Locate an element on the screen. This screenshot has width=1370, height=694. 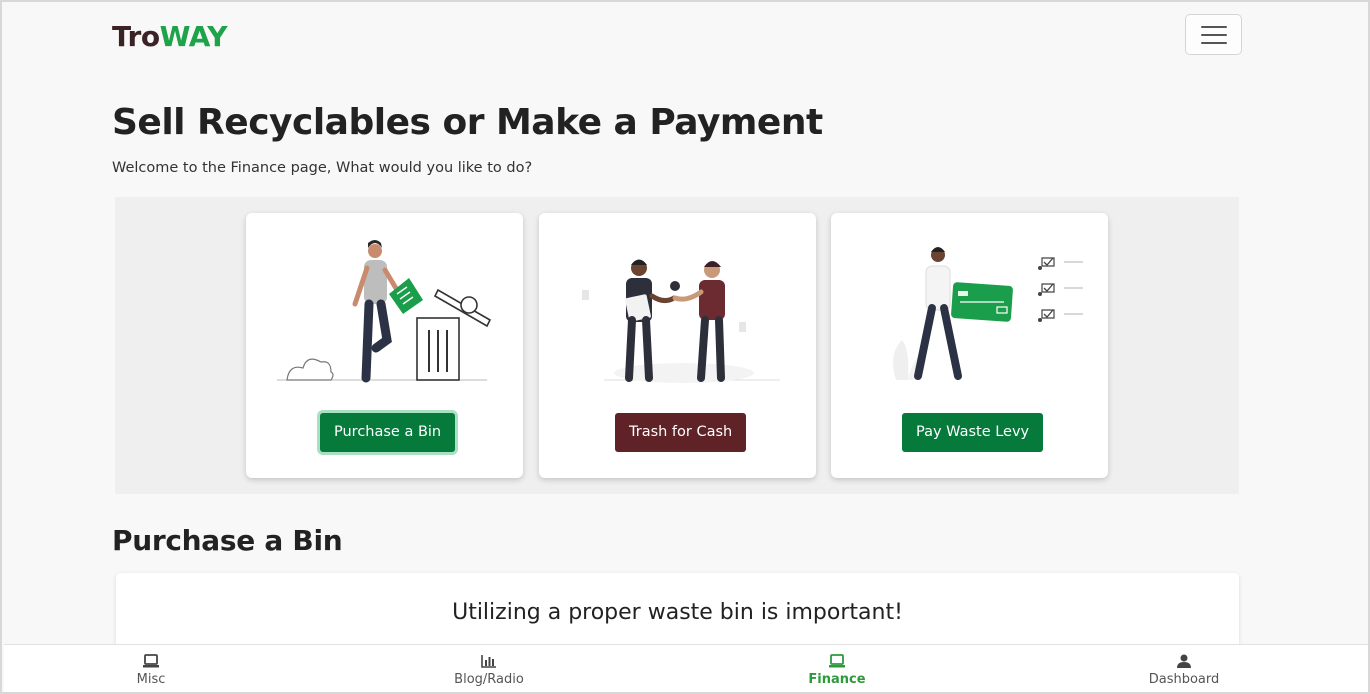
brand-logo: TroWAY is located at coordinates (169, 36).